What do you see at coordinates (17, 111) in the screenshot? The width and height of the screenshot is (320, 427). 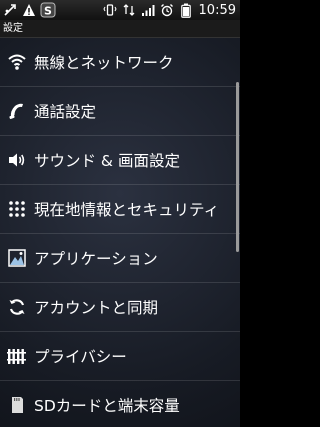 I see `phone-icon` at bounding box center [17, 111].